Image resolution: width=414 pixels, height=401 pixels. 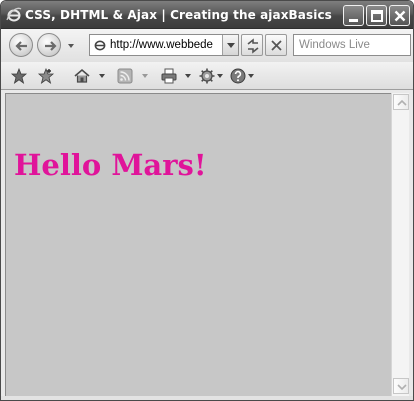 I want to click on navigation-bar: http://www.webbede Windows Live, so click(x=207, y=45).